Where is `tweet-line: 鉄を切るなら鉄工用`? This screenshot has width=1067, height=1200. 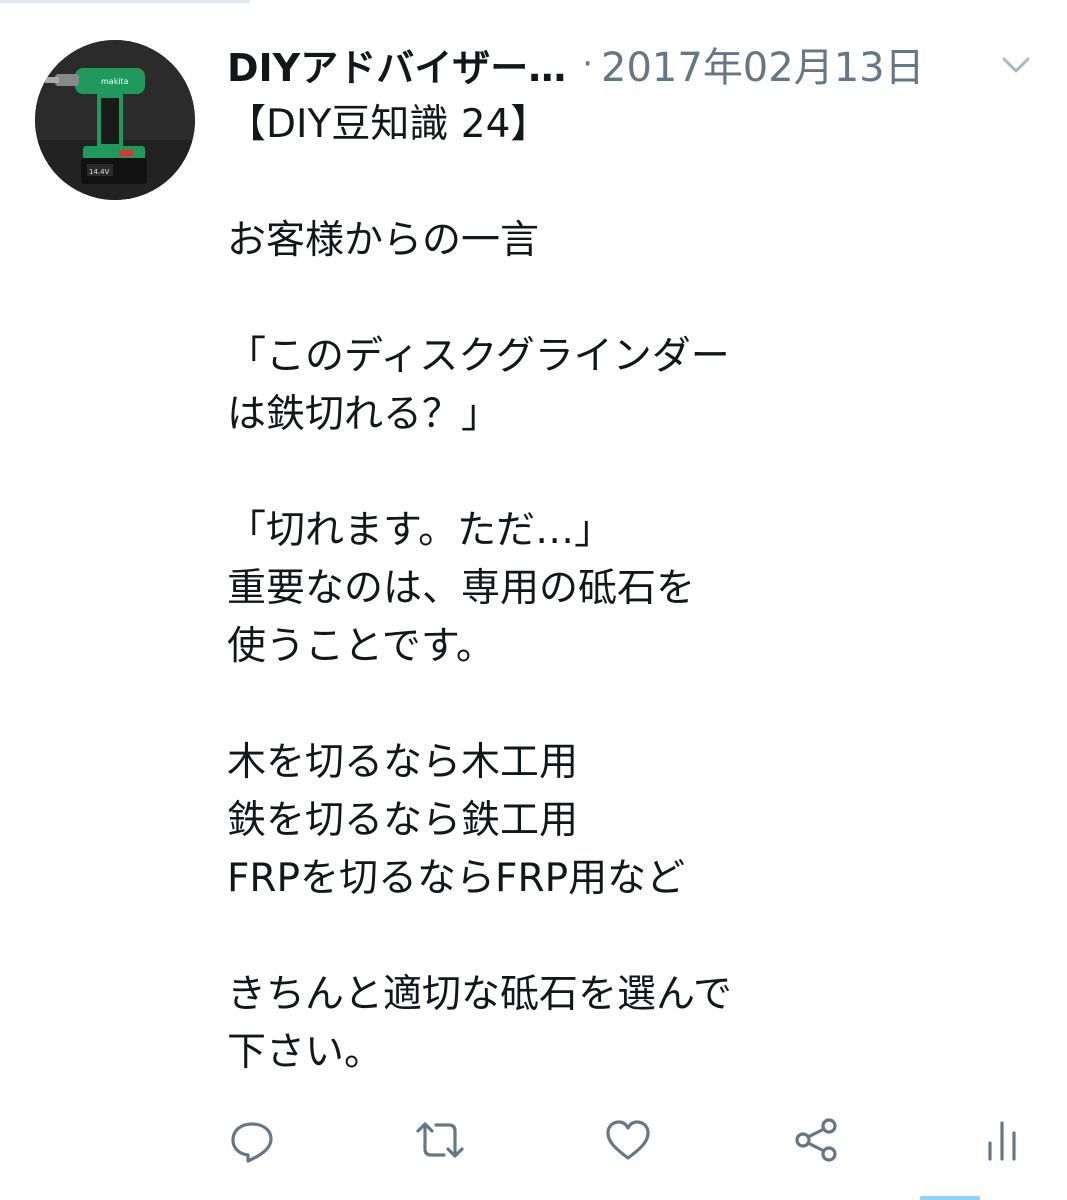
tweet-line: 鉄を切るなら鉄工用 is located at coordinates (403, 820).